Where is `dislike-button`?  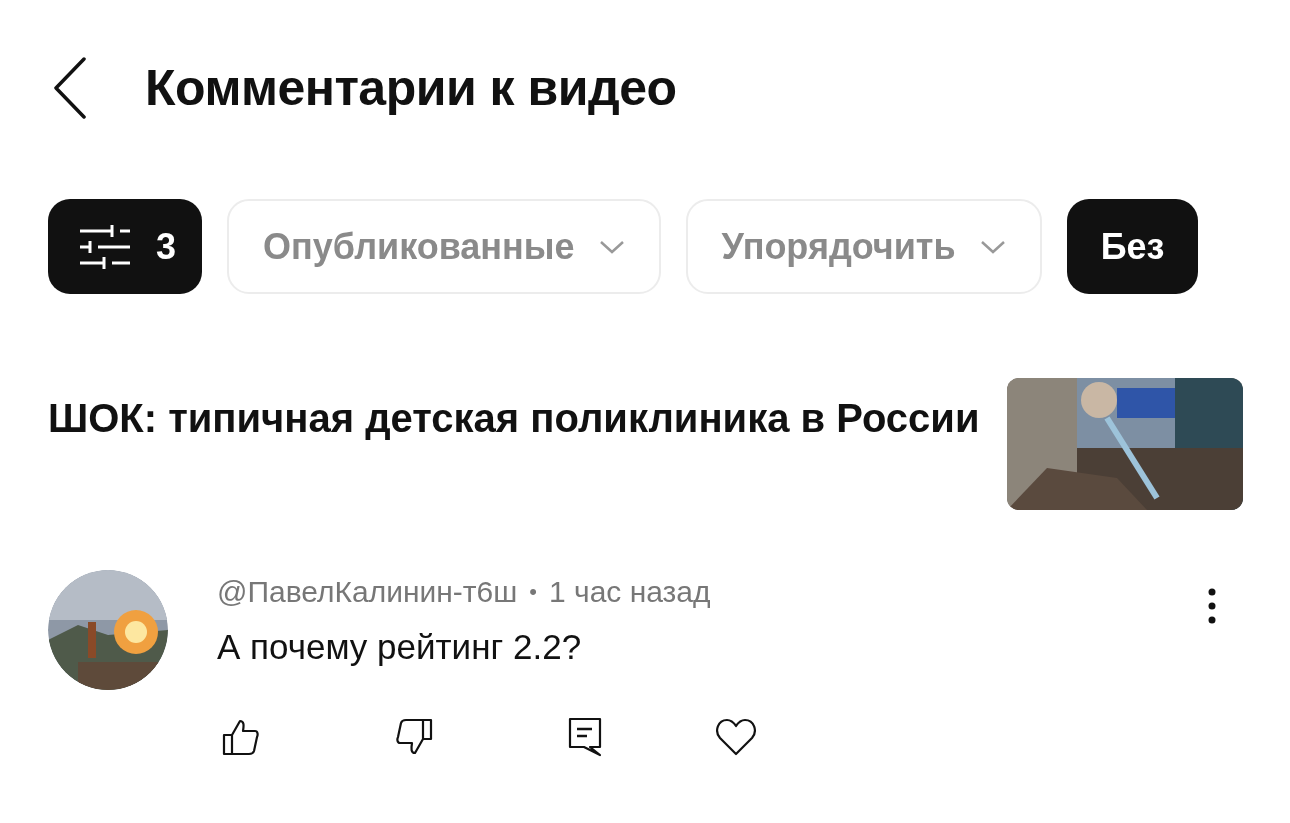
dislike-button is located at coordinates (414, 737).